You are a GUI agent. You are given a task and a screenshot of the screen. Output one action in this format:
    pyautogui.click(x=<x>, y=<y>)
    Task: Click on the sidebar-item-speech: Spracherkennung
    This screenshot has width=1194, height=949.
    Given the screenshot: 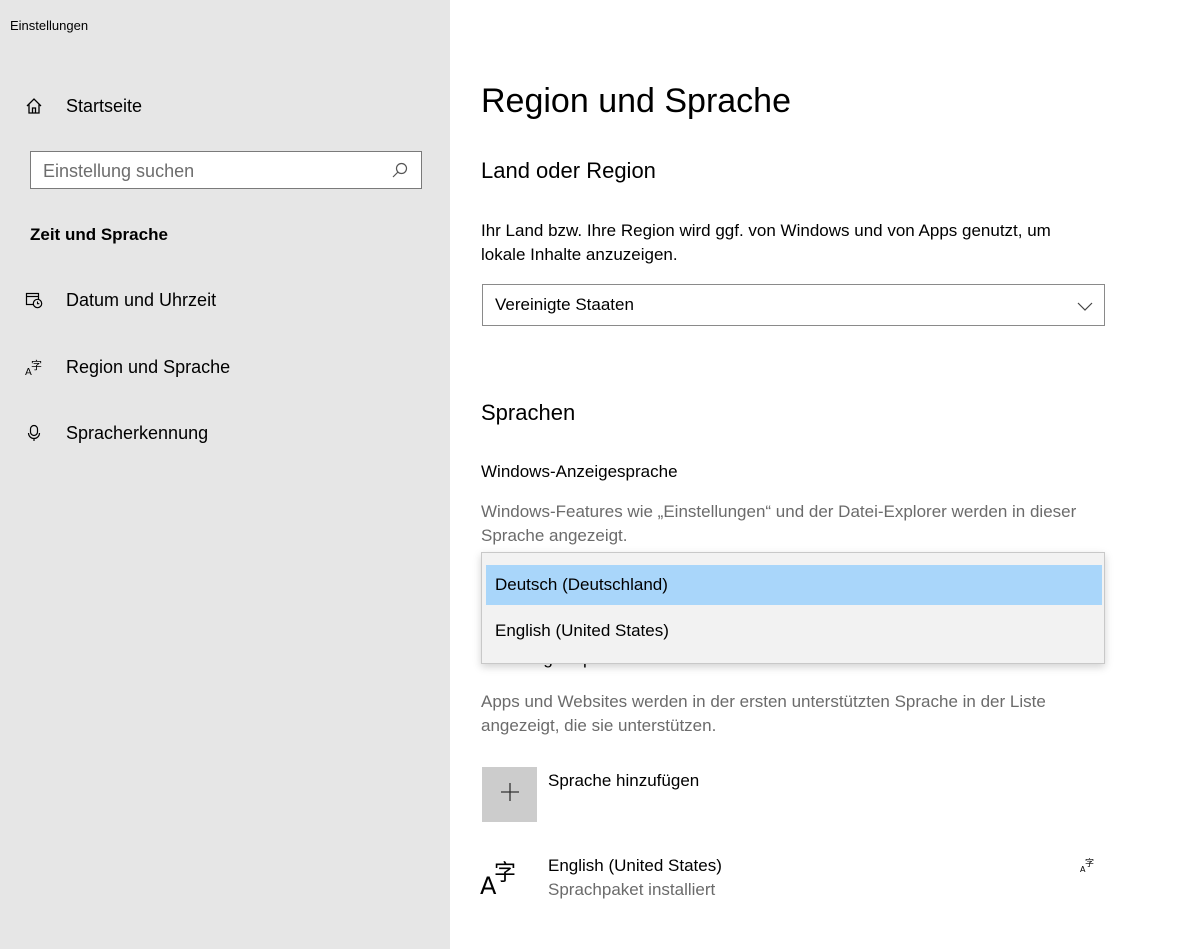 What is the action you would take?
    pyautogui.click(x=225, y=433)
    